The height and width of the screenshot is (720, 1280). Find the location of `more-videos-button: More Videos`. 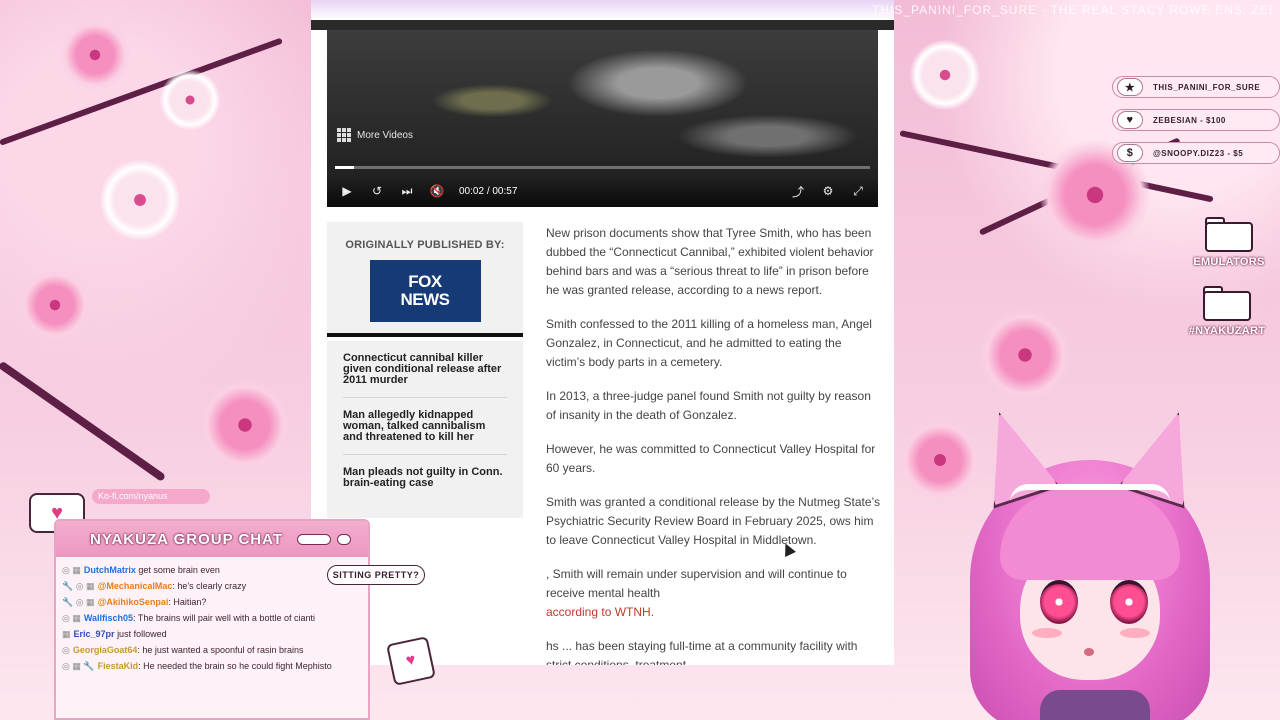

more-videos-button: More Videos is located at coordinates (375, 135).